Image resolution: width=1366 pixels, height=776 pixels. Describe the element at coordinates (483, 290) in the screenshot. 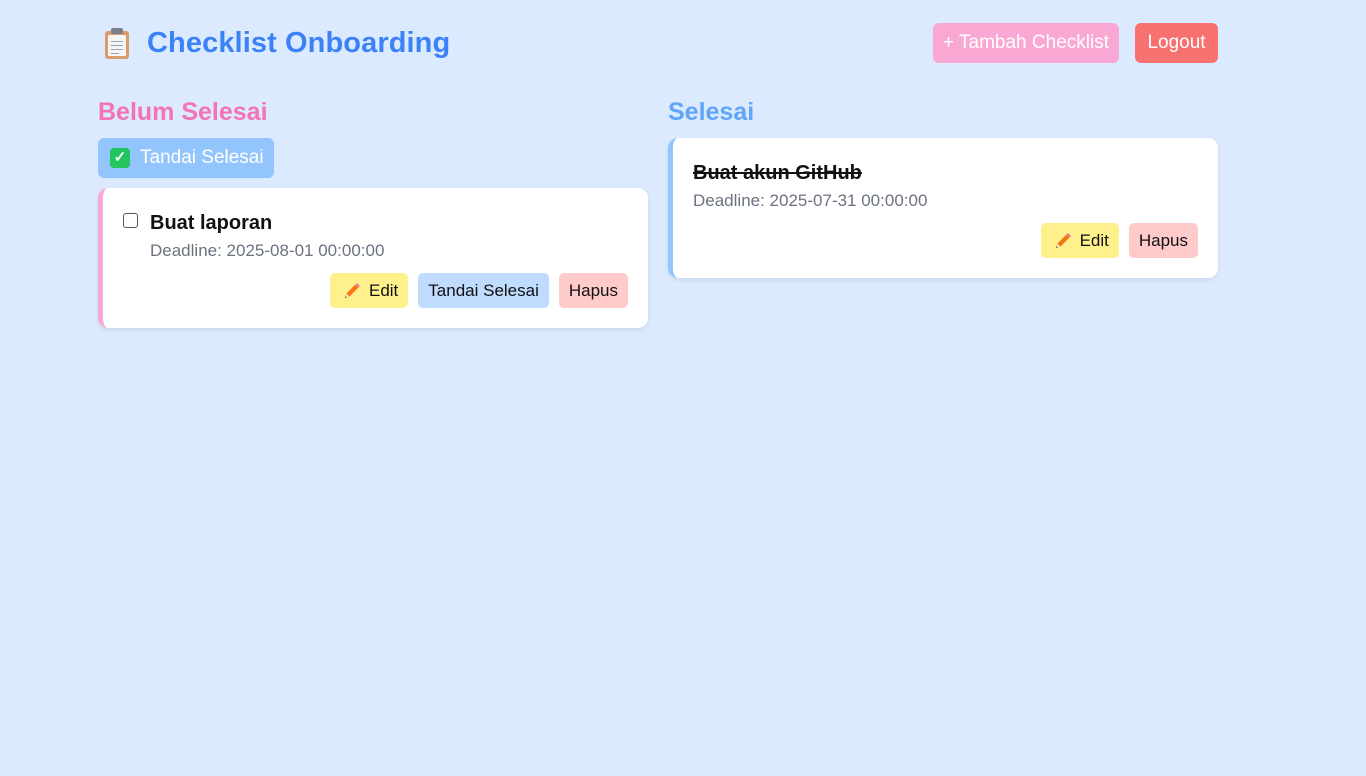

I see `mark-done-button: Tandai Selesai` at that location.